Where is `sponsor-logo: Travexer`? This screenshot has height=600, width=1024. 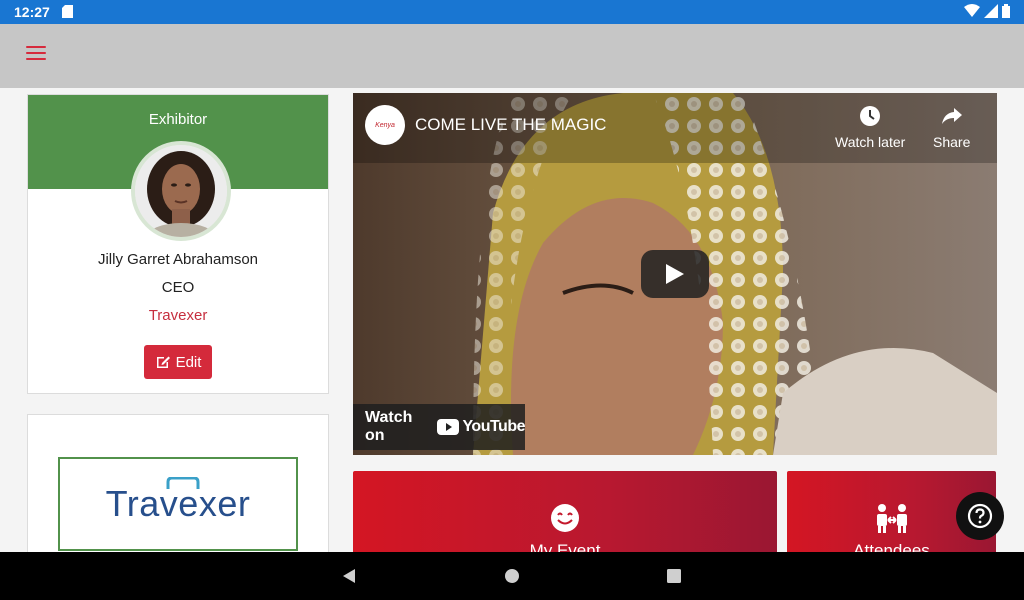
sponsor-logo: Travexer is located at coordinates (178, 504).